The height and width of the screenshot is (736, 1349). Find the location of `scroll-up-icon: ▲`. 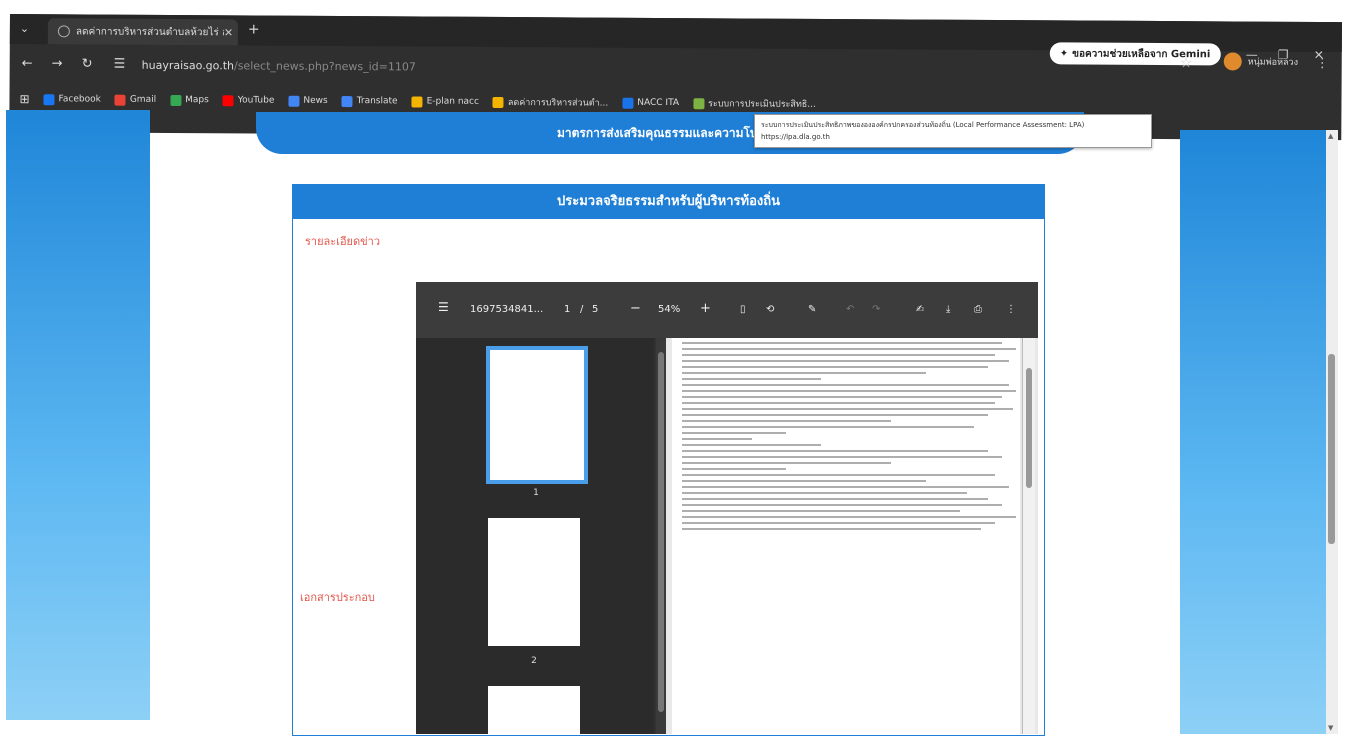

scroll-up-icon: ▲ is located at coordinates (1330, 136).